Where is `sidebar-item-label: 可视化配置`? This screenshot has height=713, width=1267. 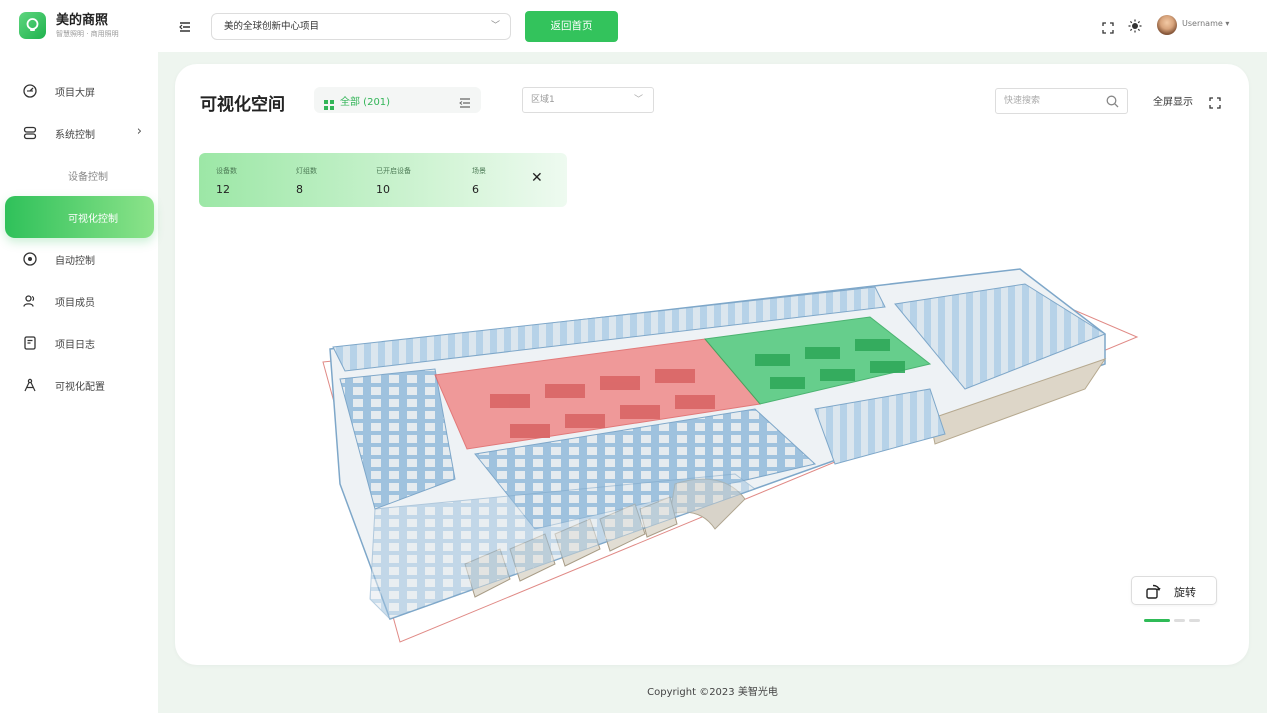 sidebar-item-label: 可视化配置 is located at coordinates (80, 387).